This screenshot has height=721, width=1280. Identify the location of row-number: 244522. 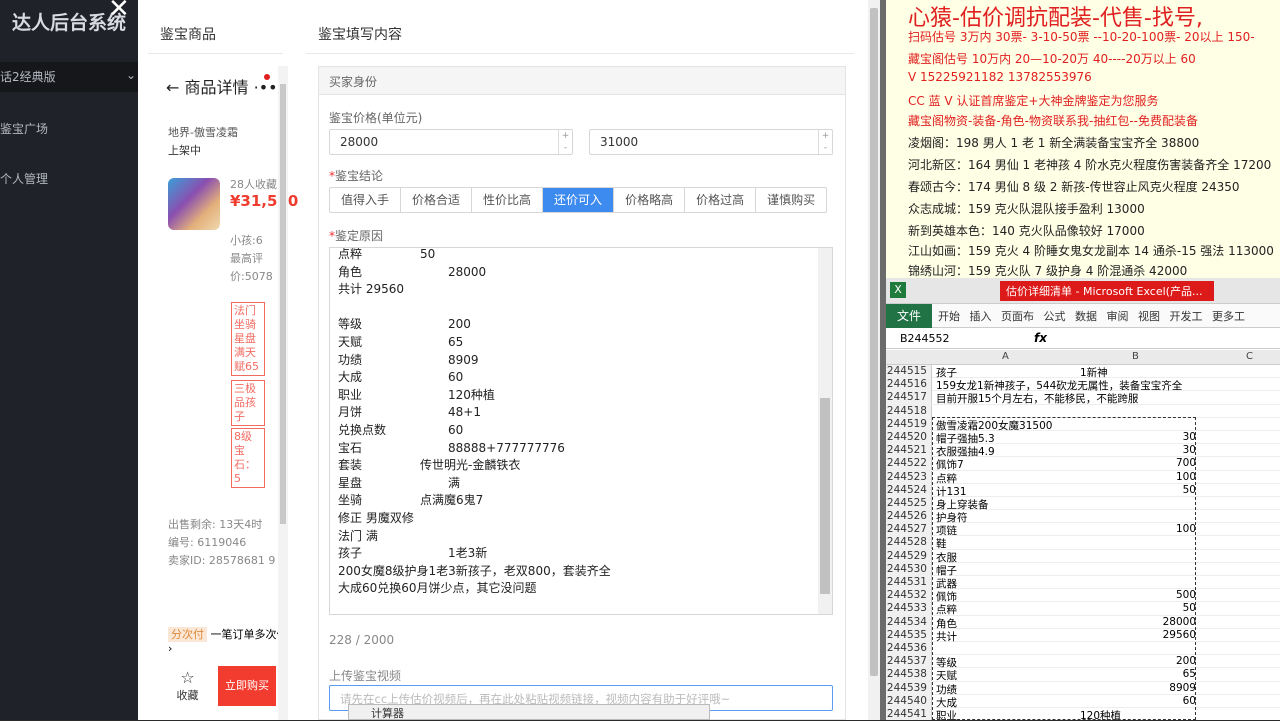
(909, 464).